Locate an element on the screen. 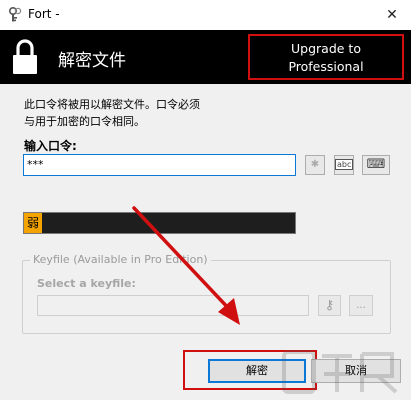  upgrade-label: Upgrade to Professional is located at coordinates (326, 57).